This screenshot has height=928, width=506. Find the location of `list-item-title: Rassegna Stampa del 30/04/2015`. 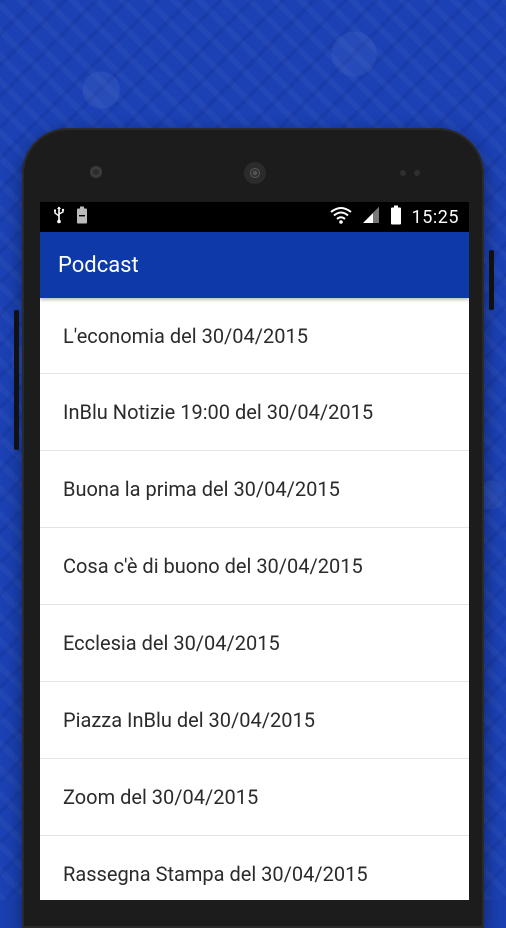

list-item-title: Rassegna Stampa del 30/04/2015 is located at coordinates (215, 874).